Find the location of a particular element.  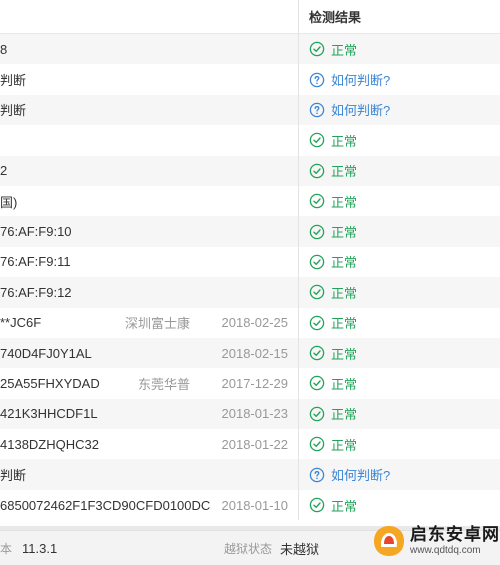

row-value: 76:AF:F9:11 is located at coordinates (35, 262).